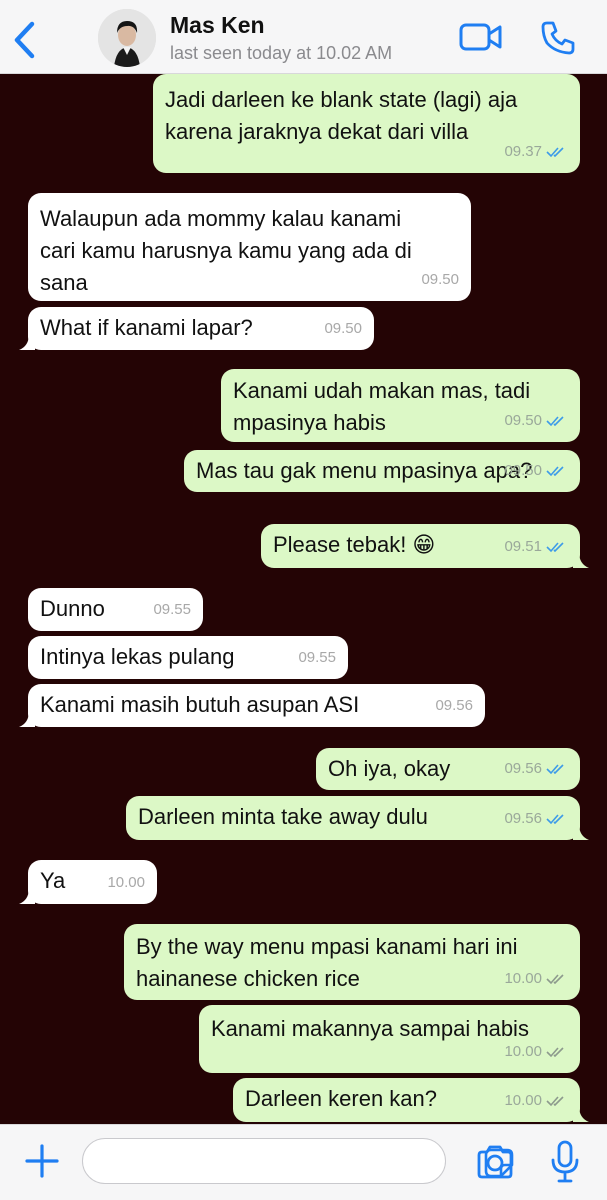 This screenshot has width=607, height=1200. Describe the element at coordinates (200, 704) in the screenshot. I see `message-text: Kanami masih butuh asupan ASI` at that location.